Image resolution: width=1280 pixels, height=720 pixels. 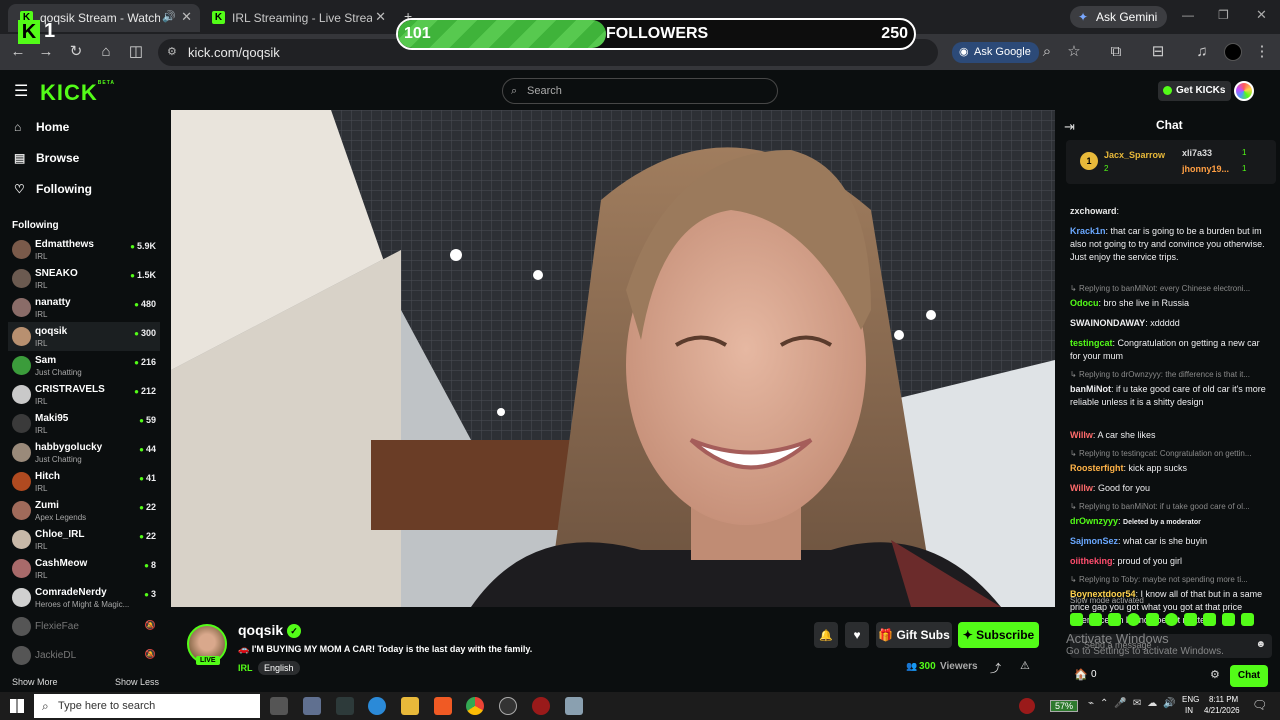 What do you see at coordinates (826, 635) in the screenshot?
I see `notifications-button: 🔔` at bounding box center [826, 635].